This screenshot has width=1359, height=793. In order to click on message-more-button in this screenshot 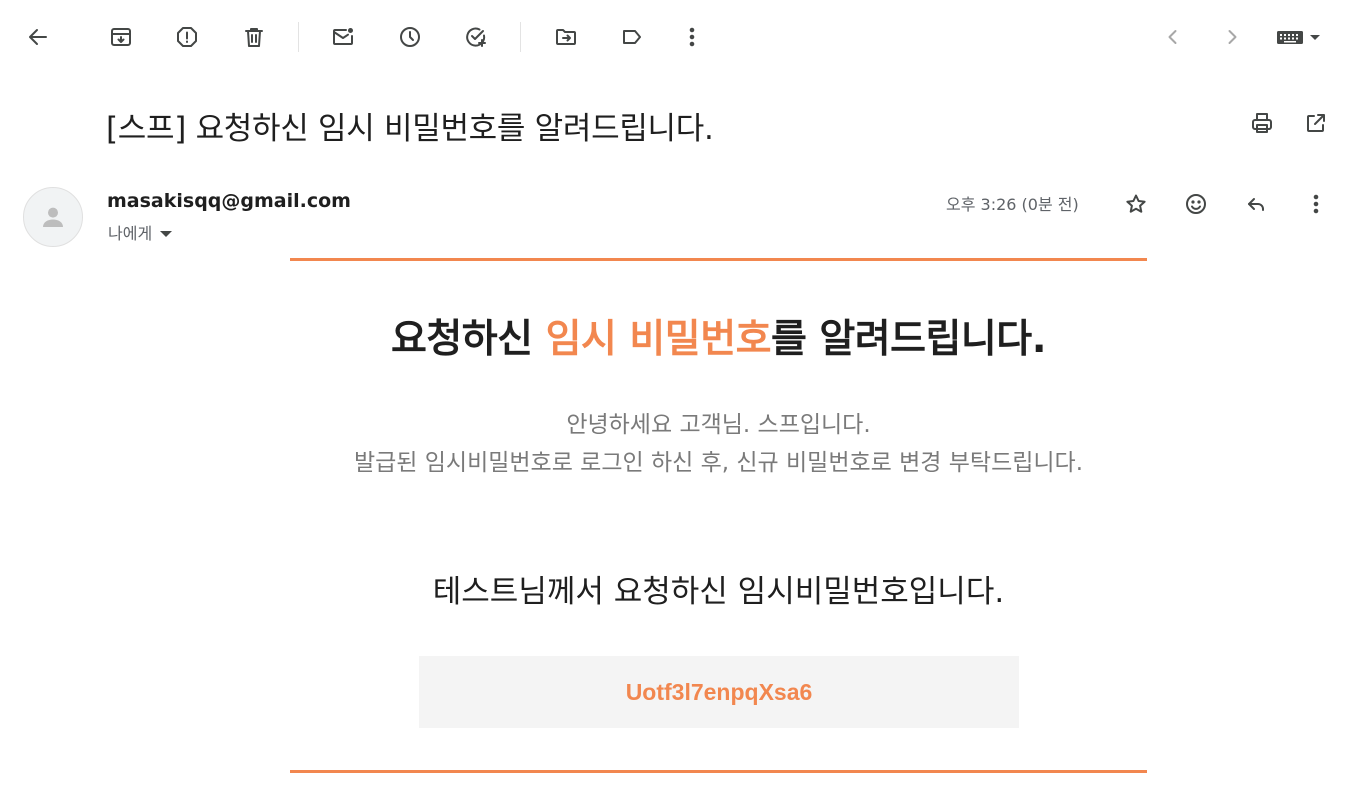, I will do `click(1316, 204)`.